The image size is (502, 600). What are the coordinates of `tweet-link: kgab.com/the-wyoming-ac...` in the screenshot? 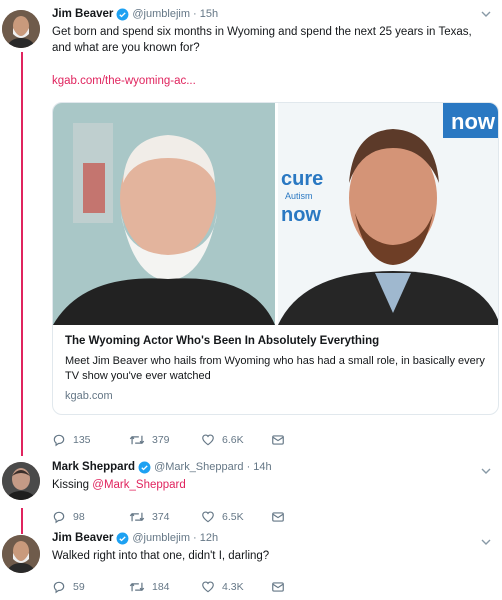 It's located at (273, 81).